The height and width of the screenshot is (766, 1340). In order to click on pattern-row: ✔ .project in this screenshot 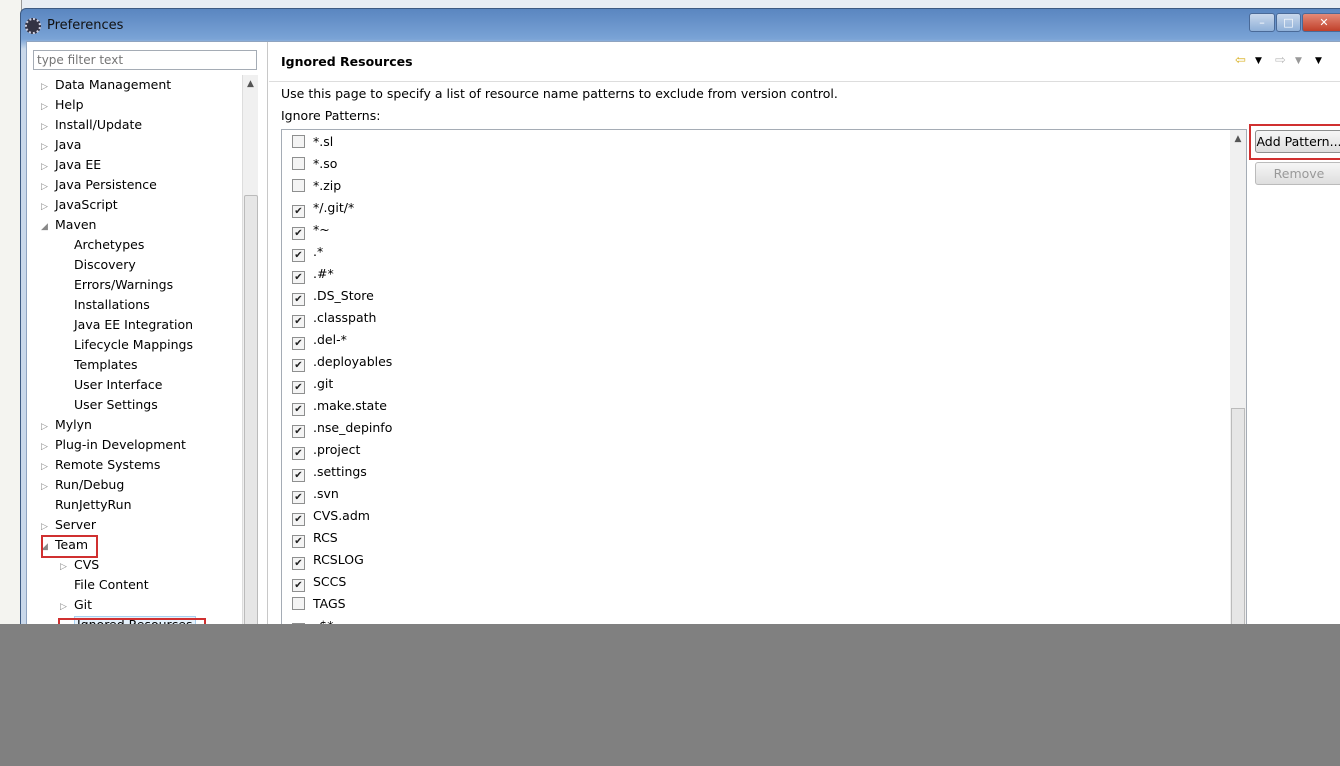, I will do `click(326, 450)`.